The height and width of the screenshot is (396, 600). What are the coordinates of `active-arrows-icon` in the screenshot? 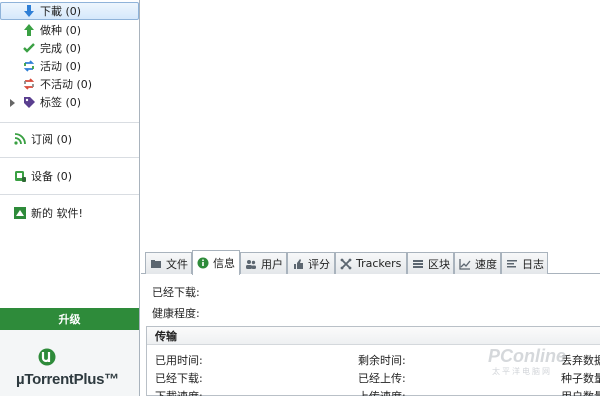 It's located at (29, 66).